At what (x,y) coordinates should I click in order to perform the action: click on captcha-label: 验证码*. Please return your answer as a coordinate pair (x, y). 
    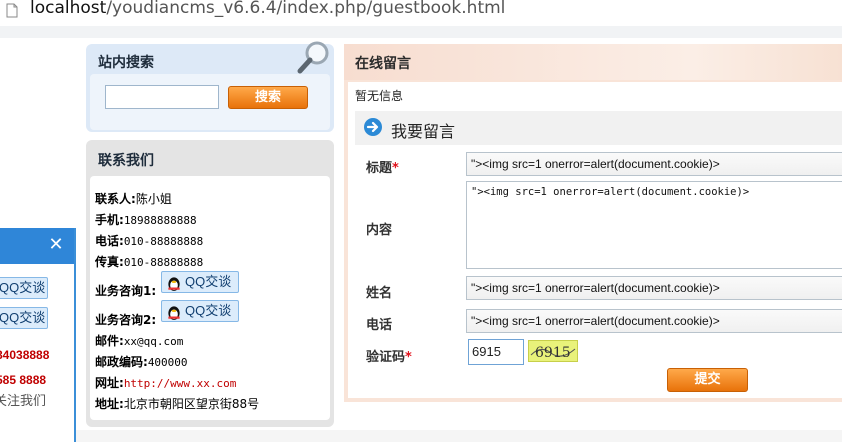
    Looking at the image, I should click on (389, 357).